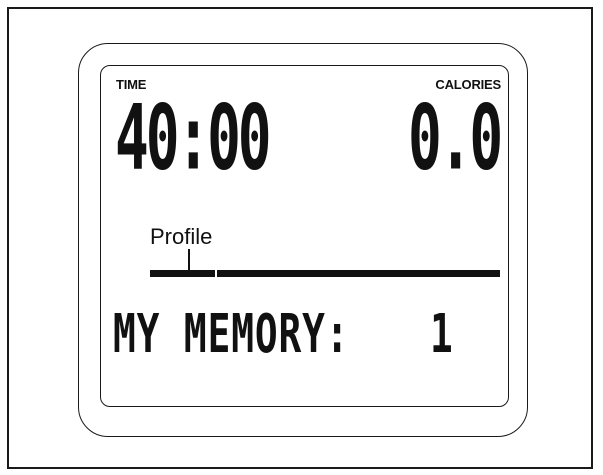  What do you see at coordinates (216, 273) in the screenshot?
I see `profile-bar-segment-divider` at bounding box center [216, 273].